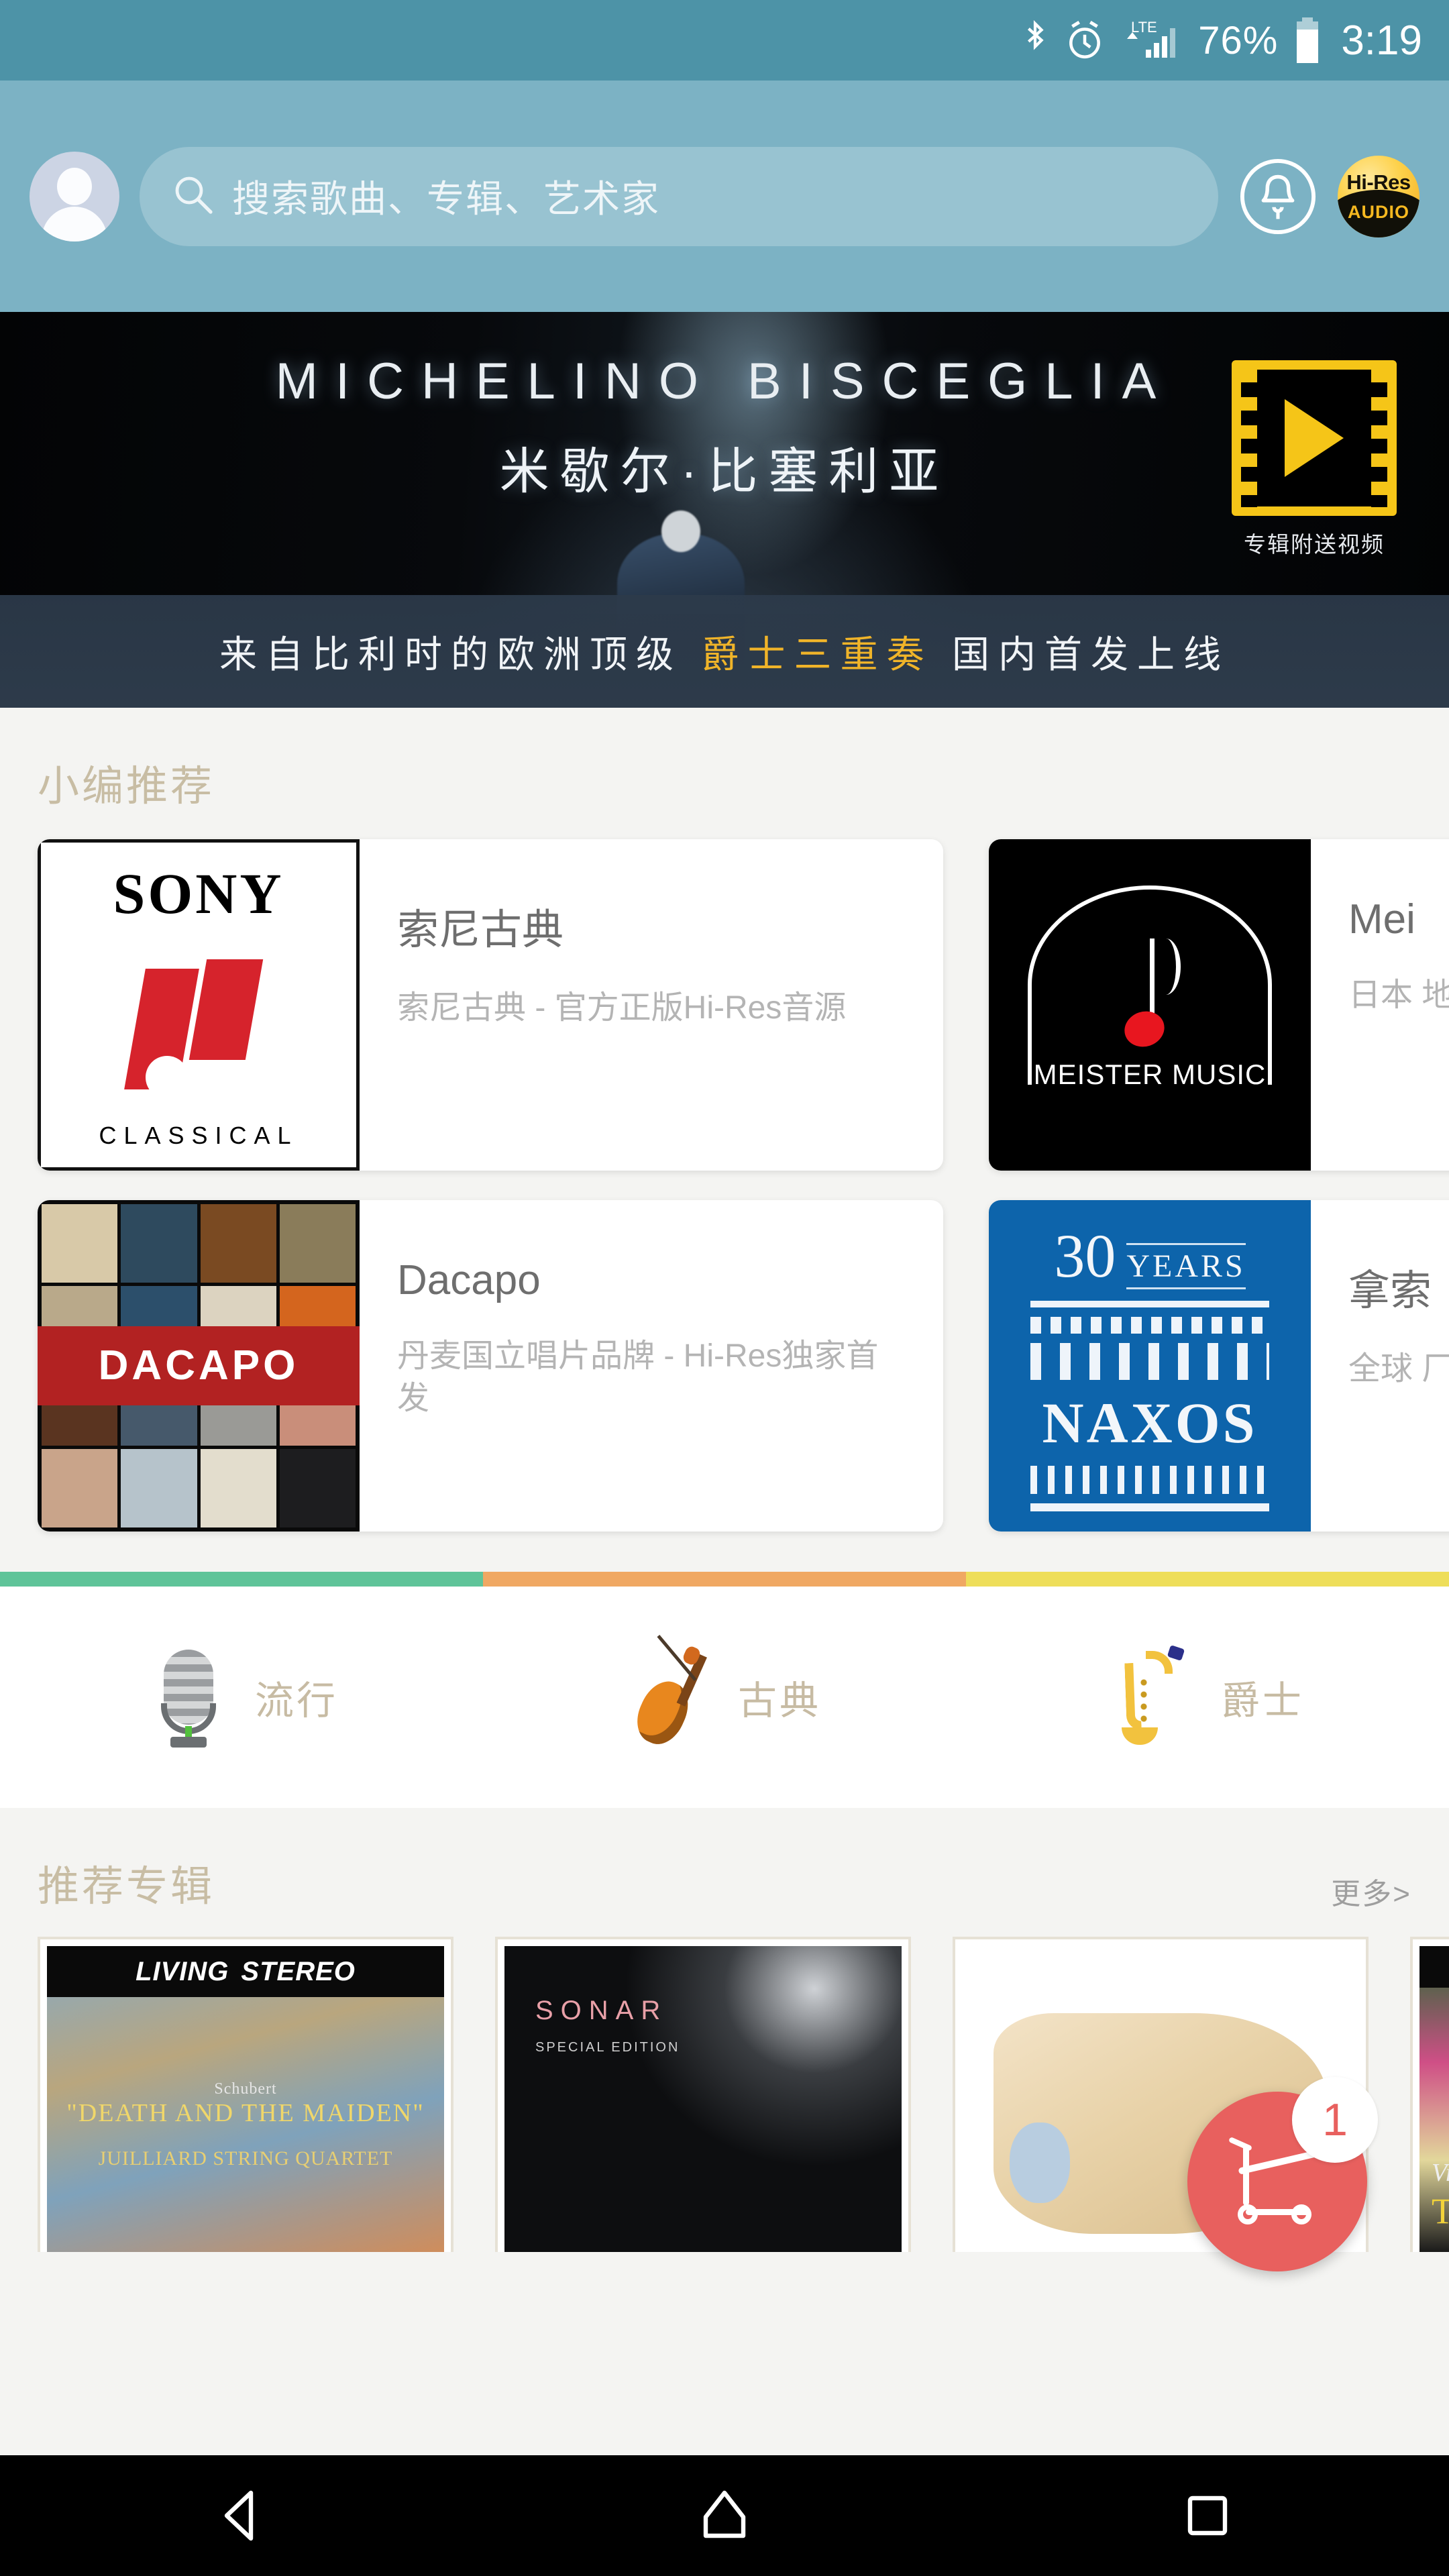 This screenshot has height=2576, width=1449. I want to click on android-nav-bar, so click(724, 2515).